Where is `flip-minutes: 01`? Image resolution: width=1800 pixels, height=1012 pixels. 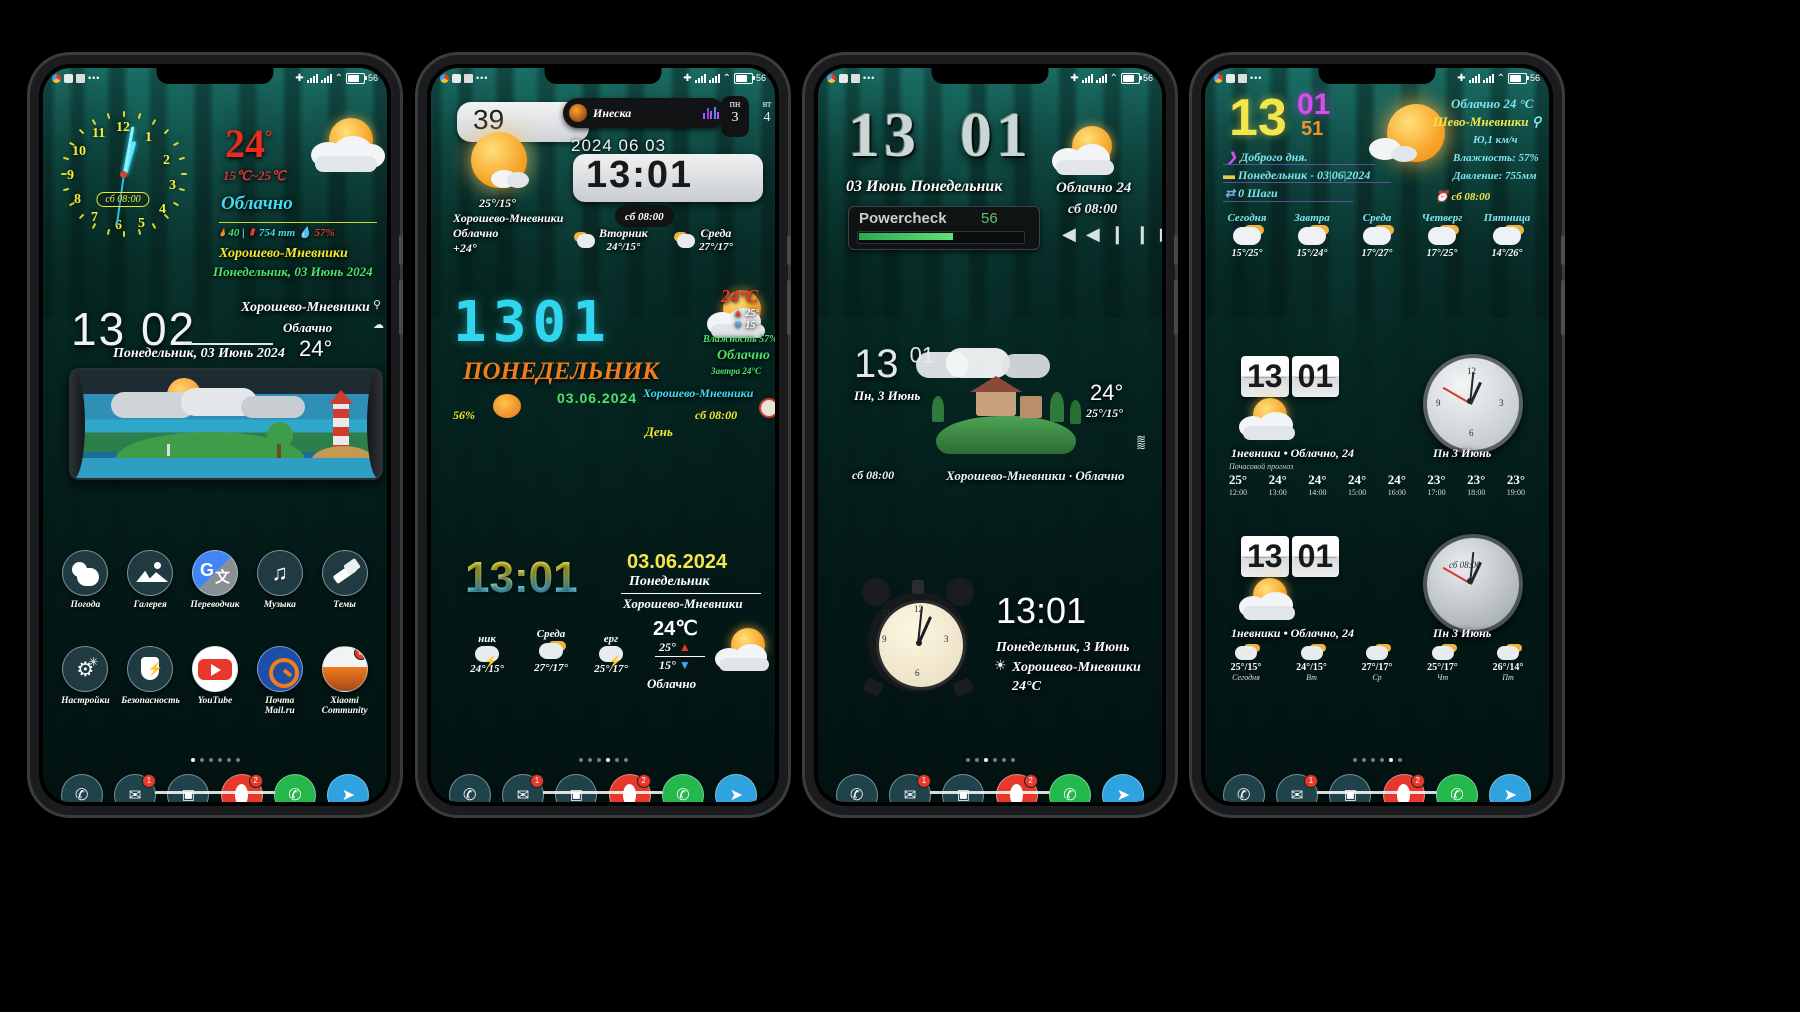
flip-minutes: 01 is located at coordinates (1315, 556).